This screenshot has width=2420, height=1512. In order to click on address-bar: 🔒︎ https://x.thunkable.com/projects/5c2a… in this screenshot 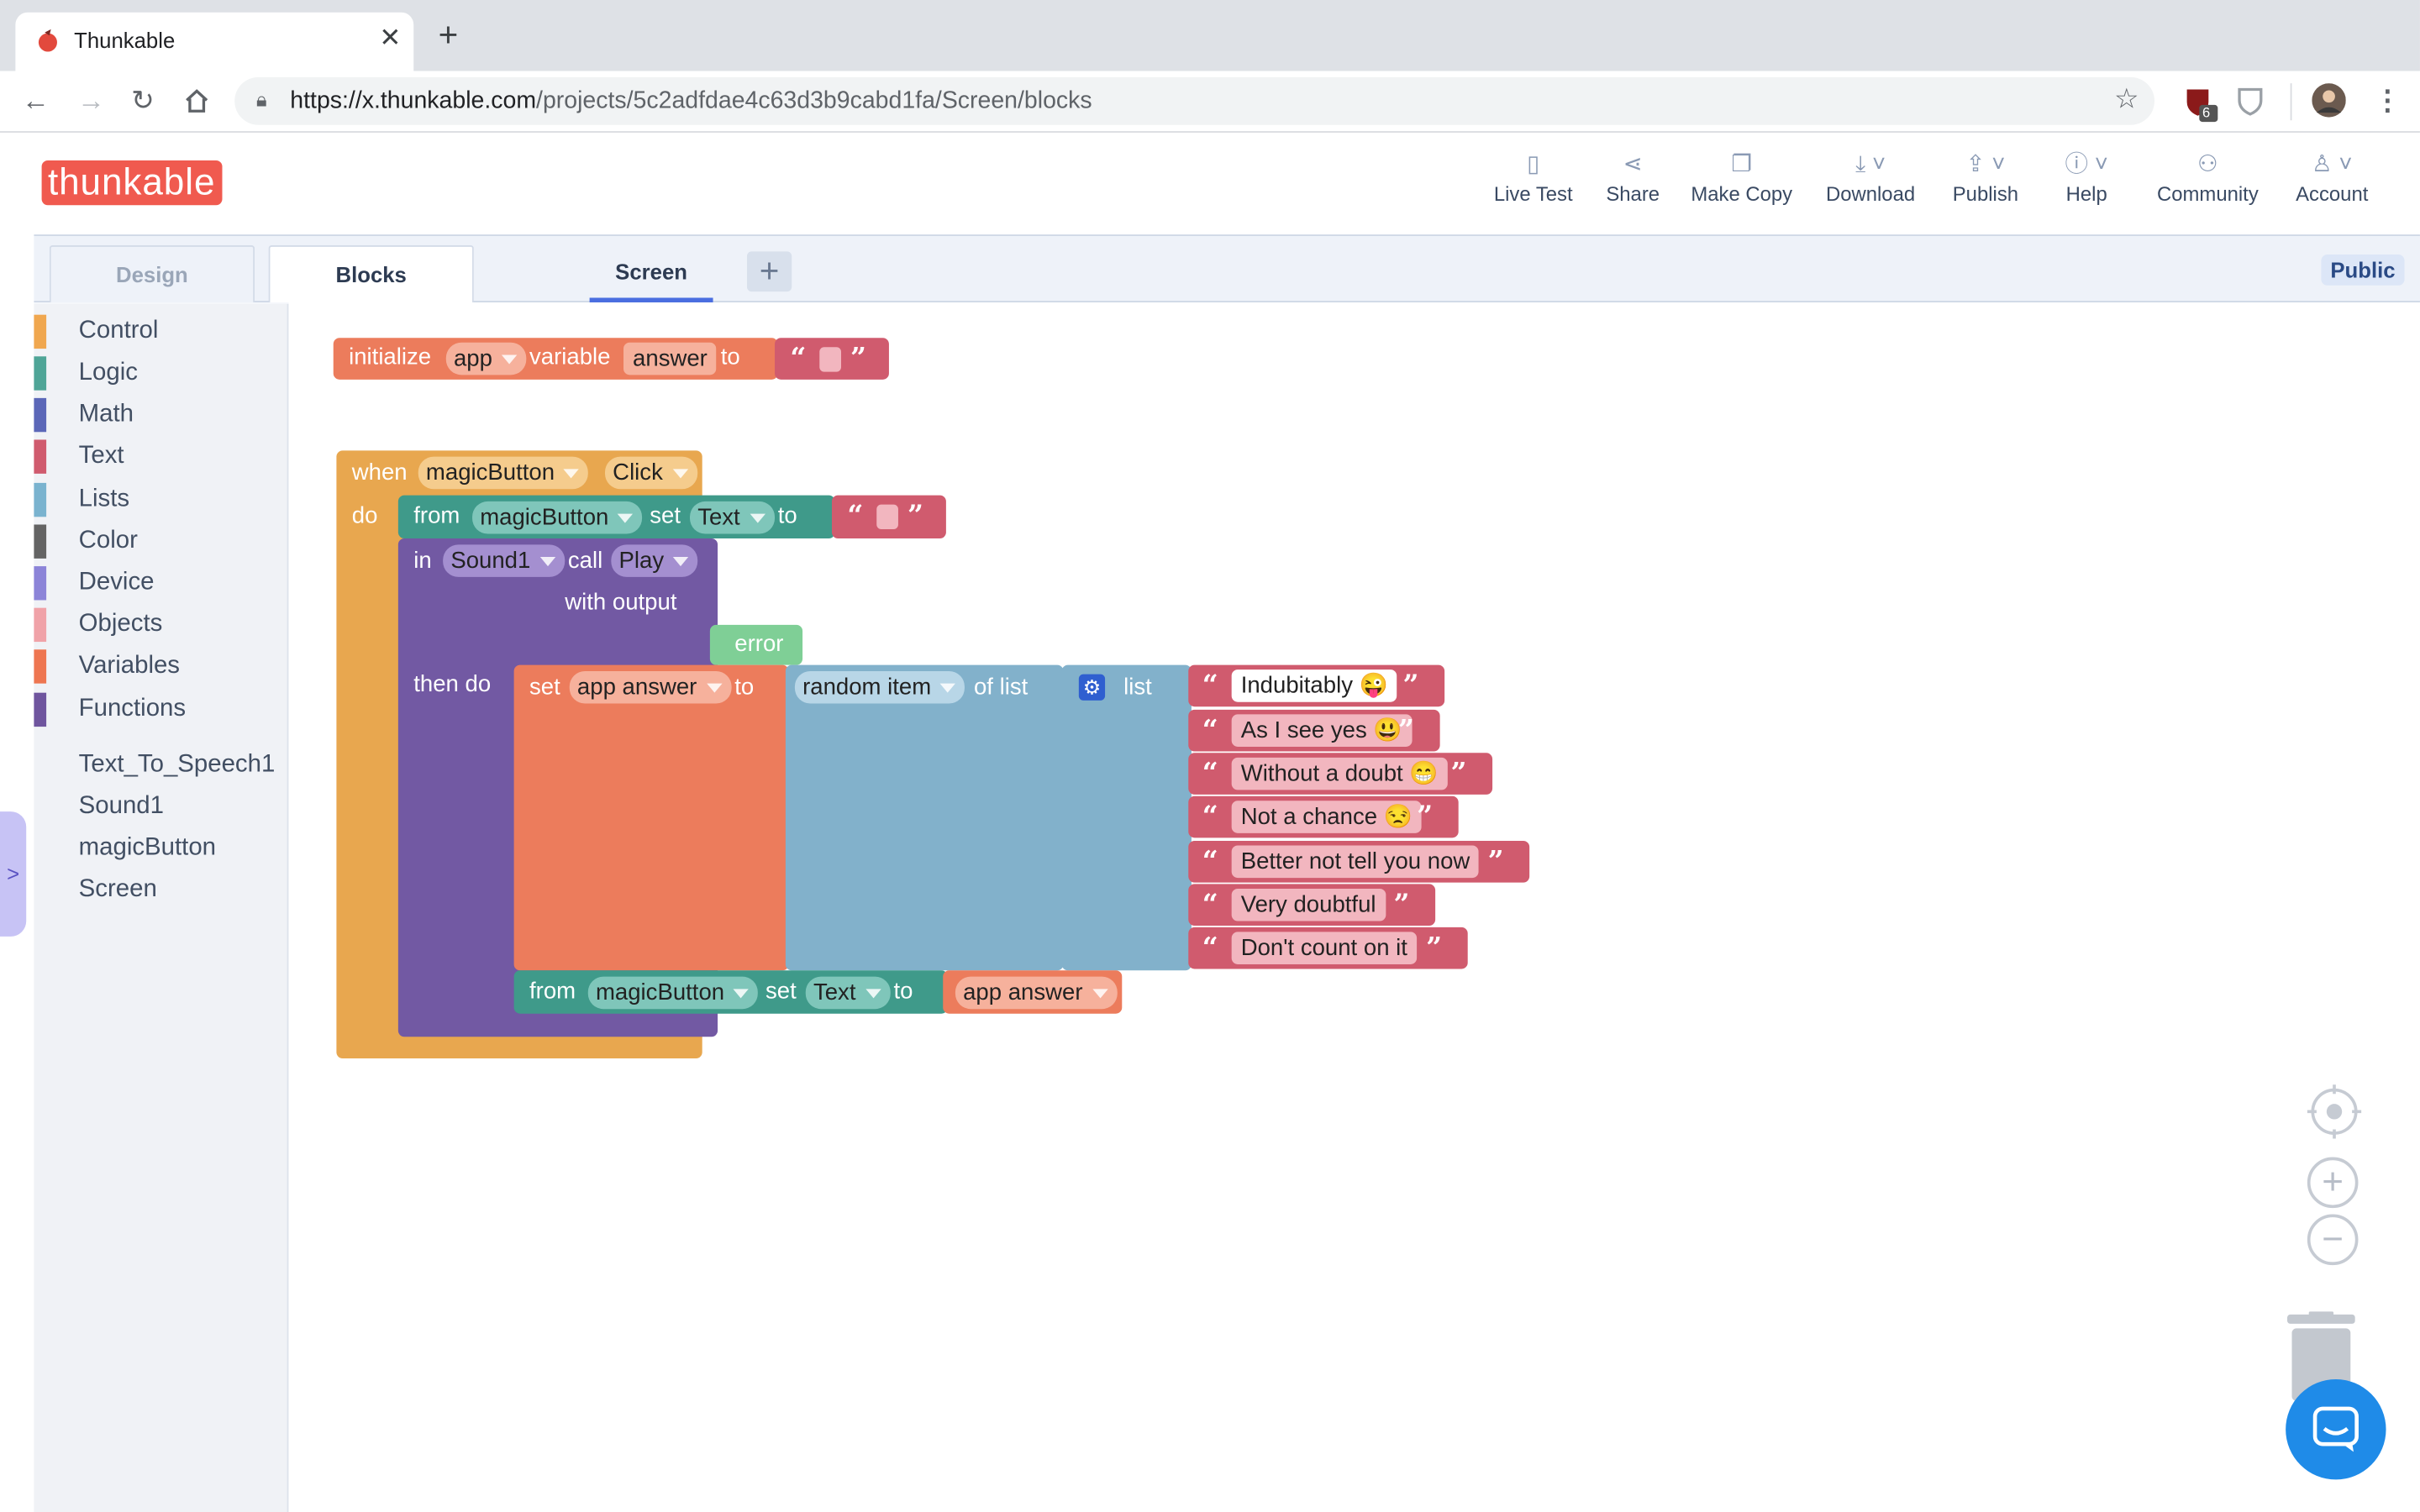, I will do `click(1195, 100)`.